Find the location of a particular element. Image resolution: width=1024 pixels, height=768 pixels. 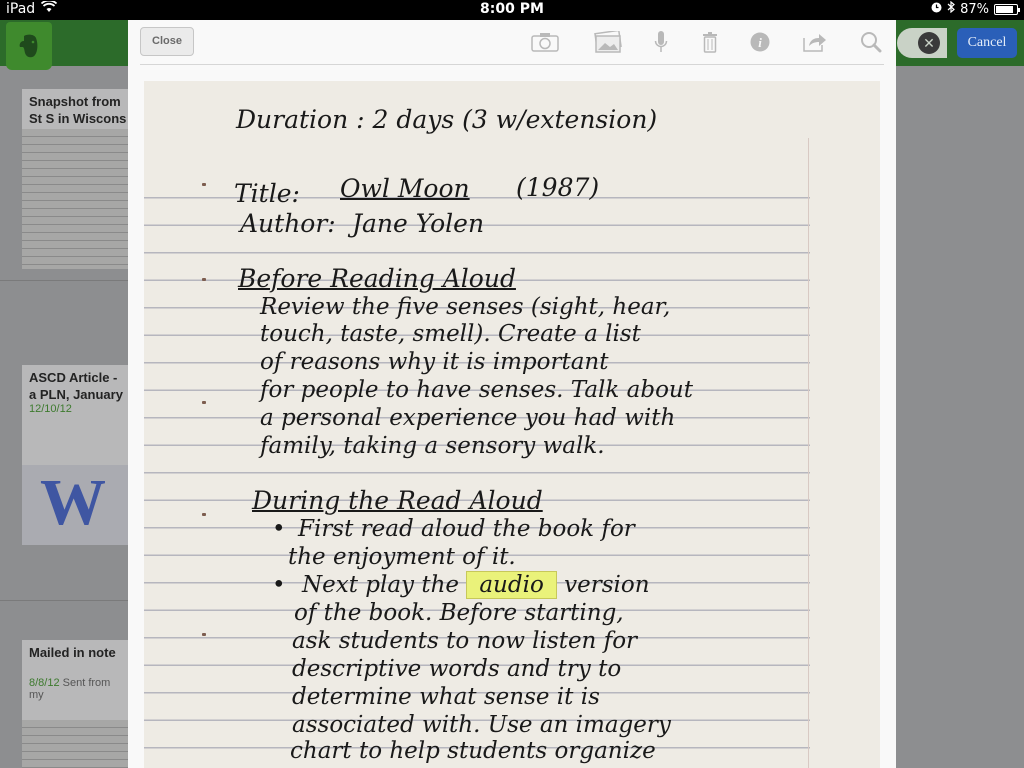

search-icon is located at coordinates (871, 42).